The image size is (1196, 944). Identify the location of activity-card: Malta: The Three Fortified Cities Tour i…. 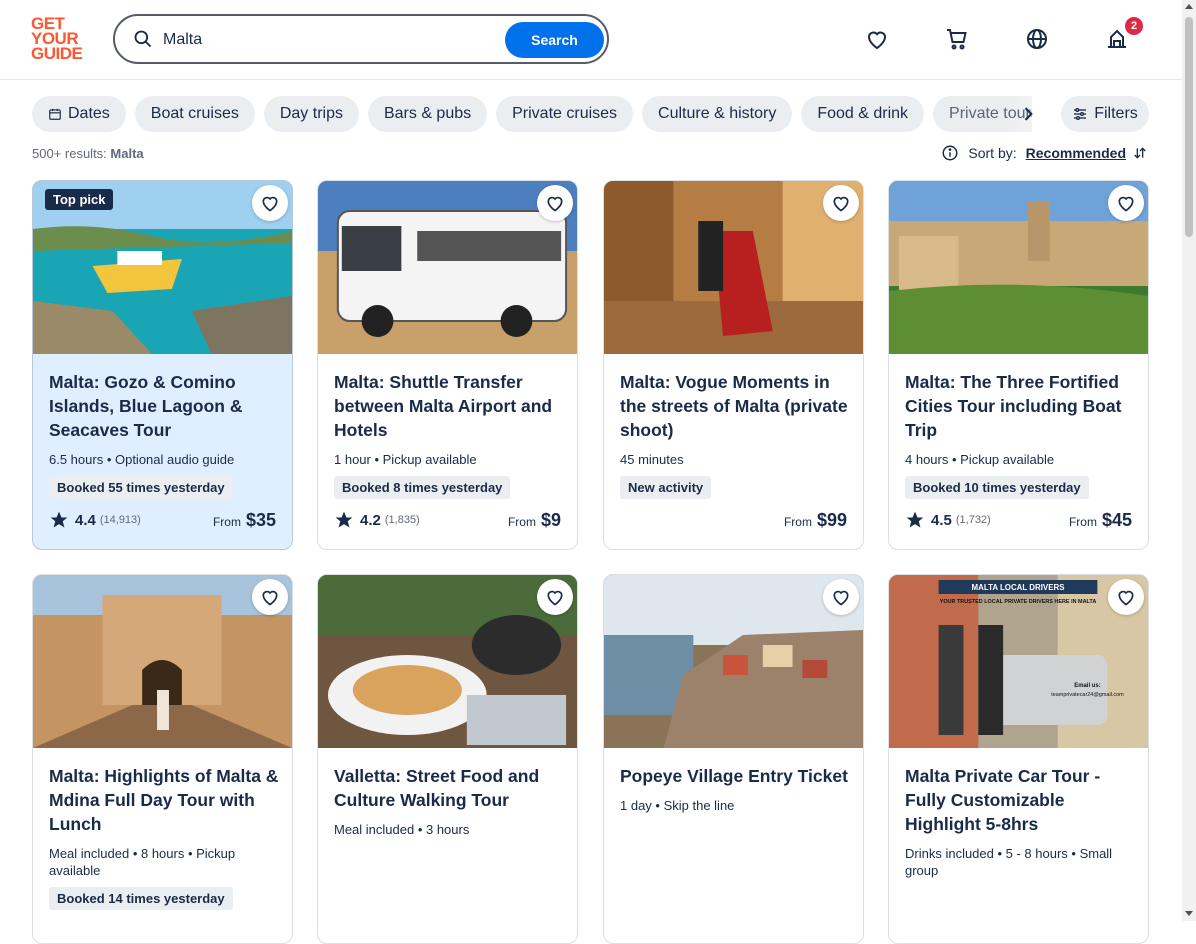
(1018, 365).